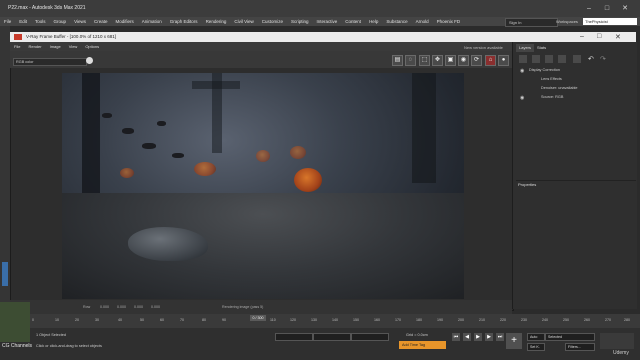 This screenshot has height=360, width=640. What do you see at coordinates (599, 36) in the screenshot?
I see `vfb-maximize-icon: □` at bounding box center [599, 36].